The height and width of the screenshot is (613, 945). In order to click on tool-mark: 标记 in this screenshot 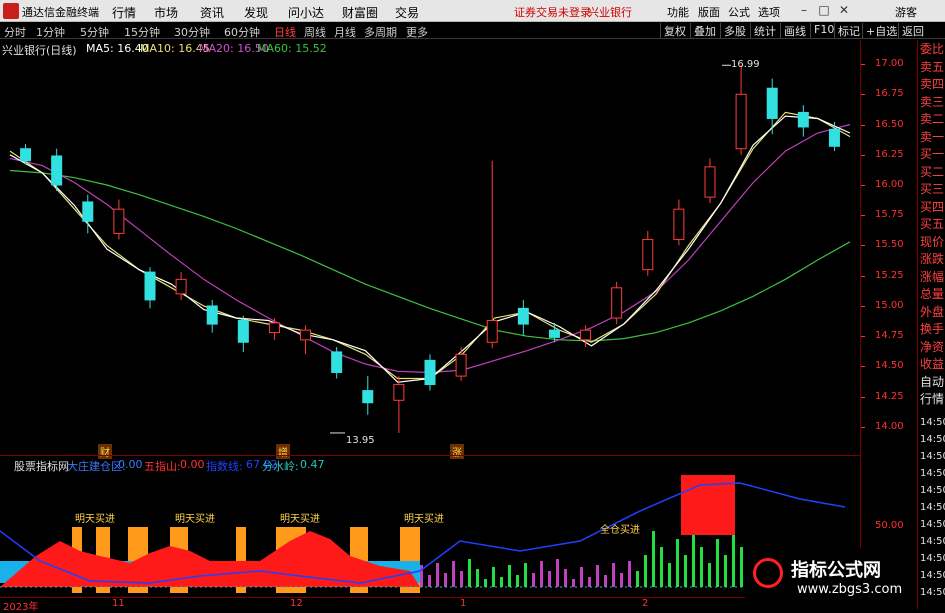, I will do `click(848, 30)`.